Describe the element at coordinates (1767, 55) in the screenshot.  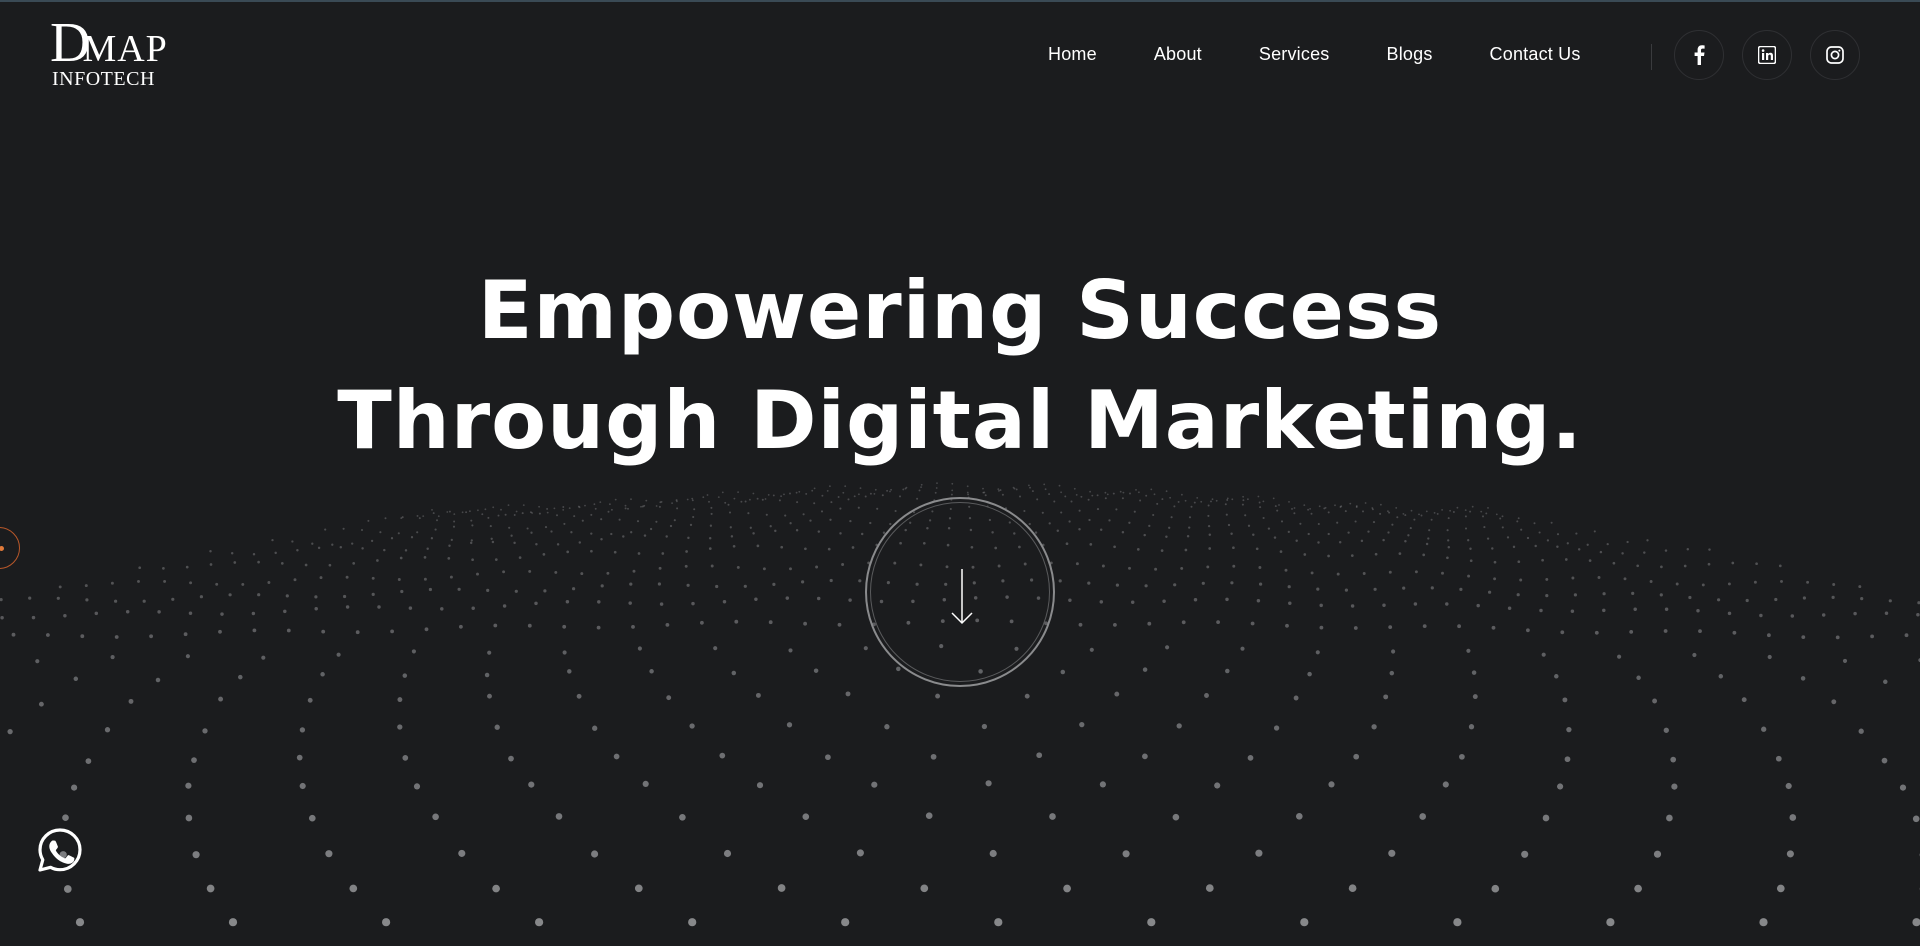
I see `linkedin-button` at that location.